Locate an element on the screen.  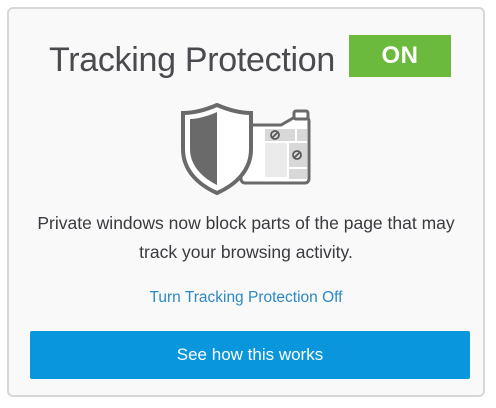
status-badge: ON is located at coordinates (400, 56).